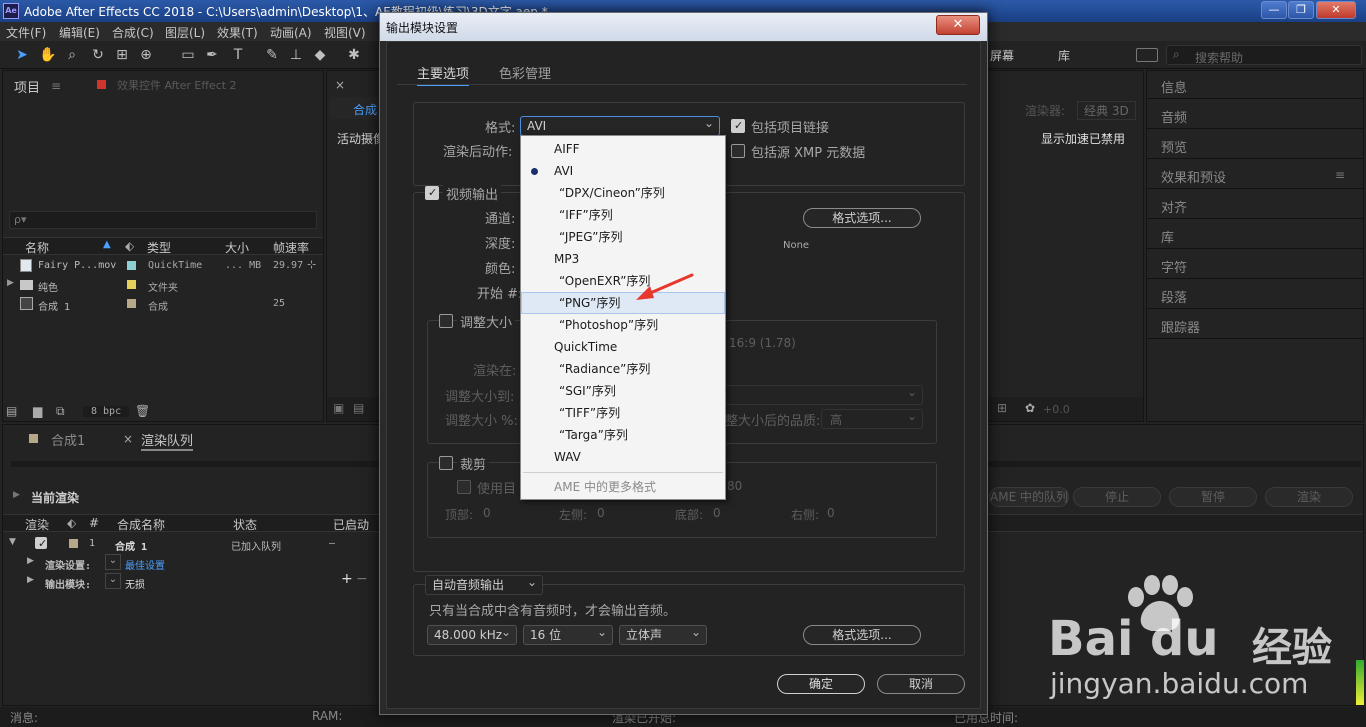 The height and width of the screenshot is (727, 1366). Describe the element at coordinates (601, 513) in the screenshot. I see `crop-left-value: 0` at that location.